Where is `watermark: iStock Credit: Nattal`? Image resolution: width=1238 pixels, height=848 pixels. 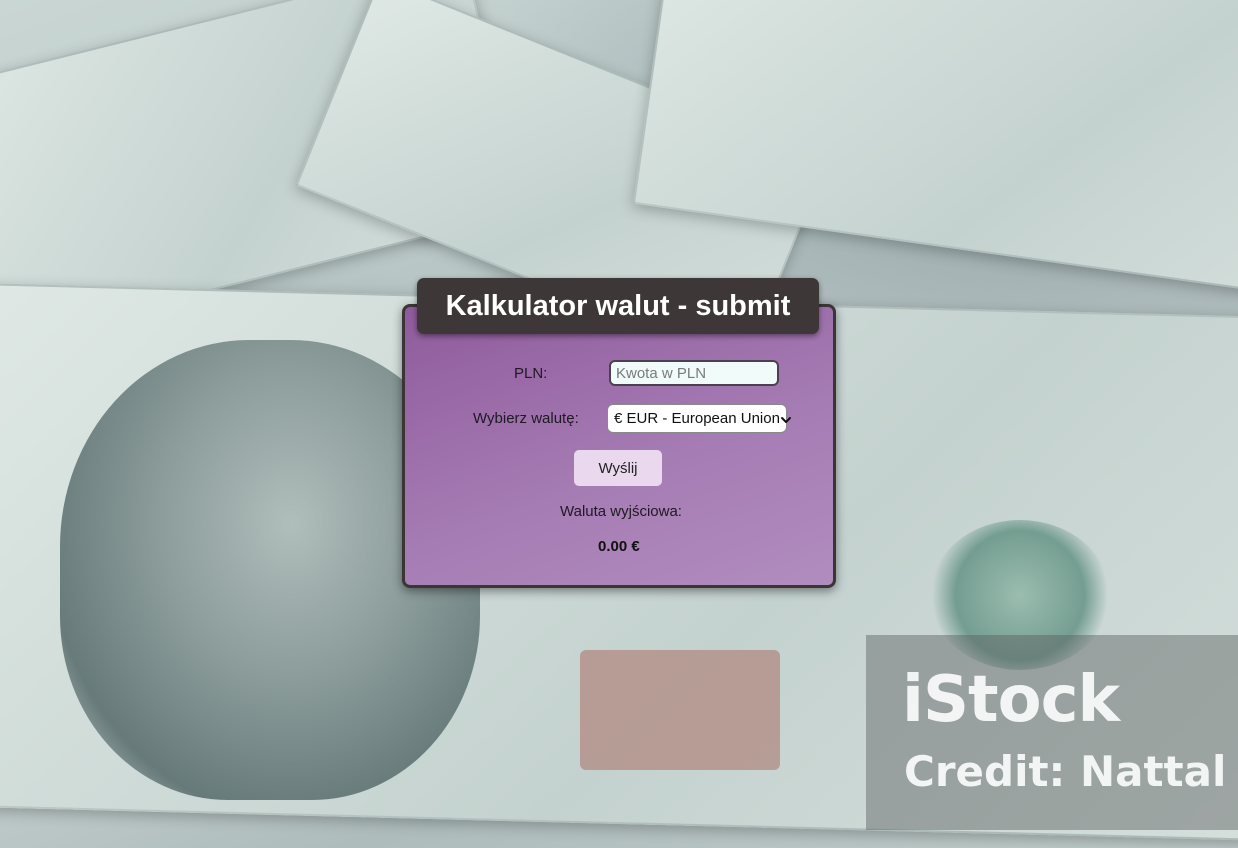 watermark: iStock Credit: Nattal is located at coordinates (1052, 732).